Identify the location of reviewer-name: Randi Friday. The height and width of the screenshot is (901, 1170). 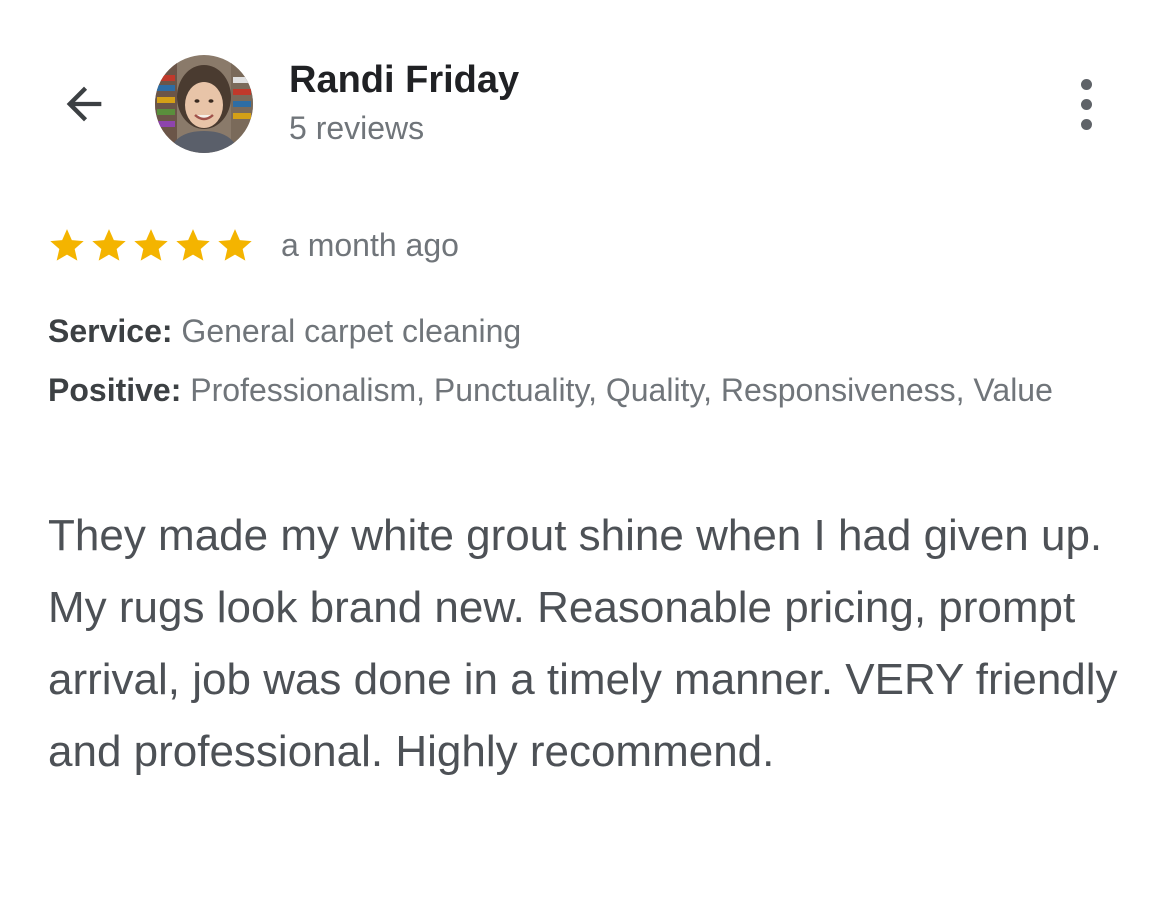
(404, 80).